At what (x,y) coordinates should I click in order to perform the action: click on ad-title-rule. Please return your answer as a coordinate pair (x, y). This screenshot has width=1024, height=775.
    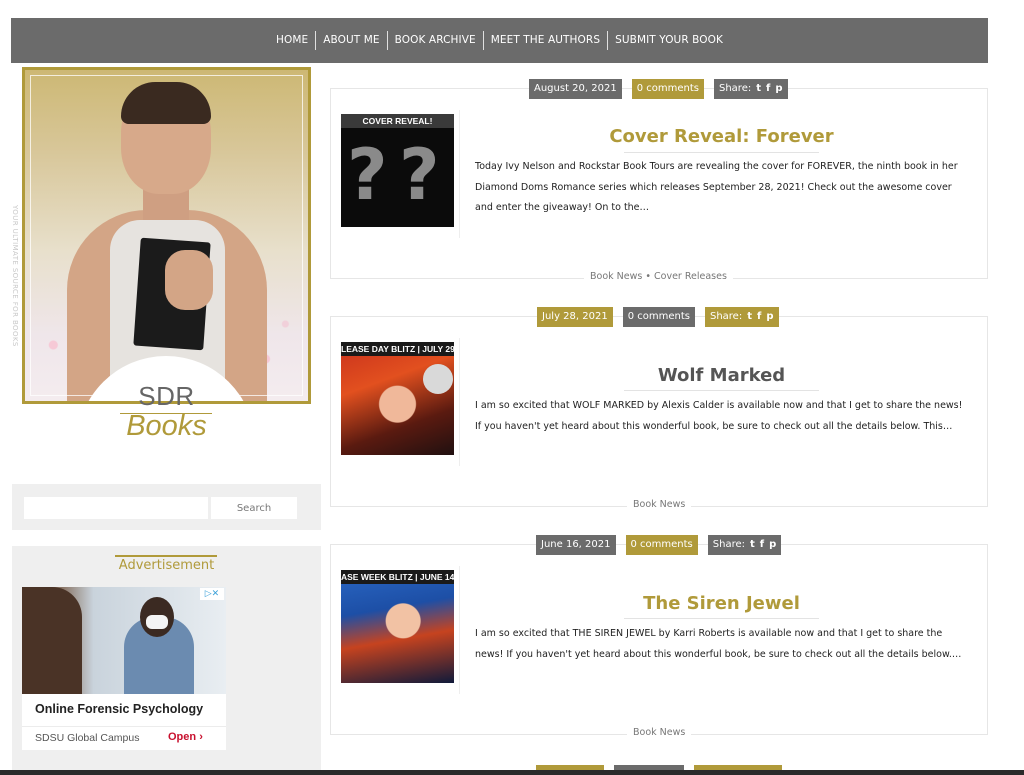
    Looking at the image, I should click on (166, 556).